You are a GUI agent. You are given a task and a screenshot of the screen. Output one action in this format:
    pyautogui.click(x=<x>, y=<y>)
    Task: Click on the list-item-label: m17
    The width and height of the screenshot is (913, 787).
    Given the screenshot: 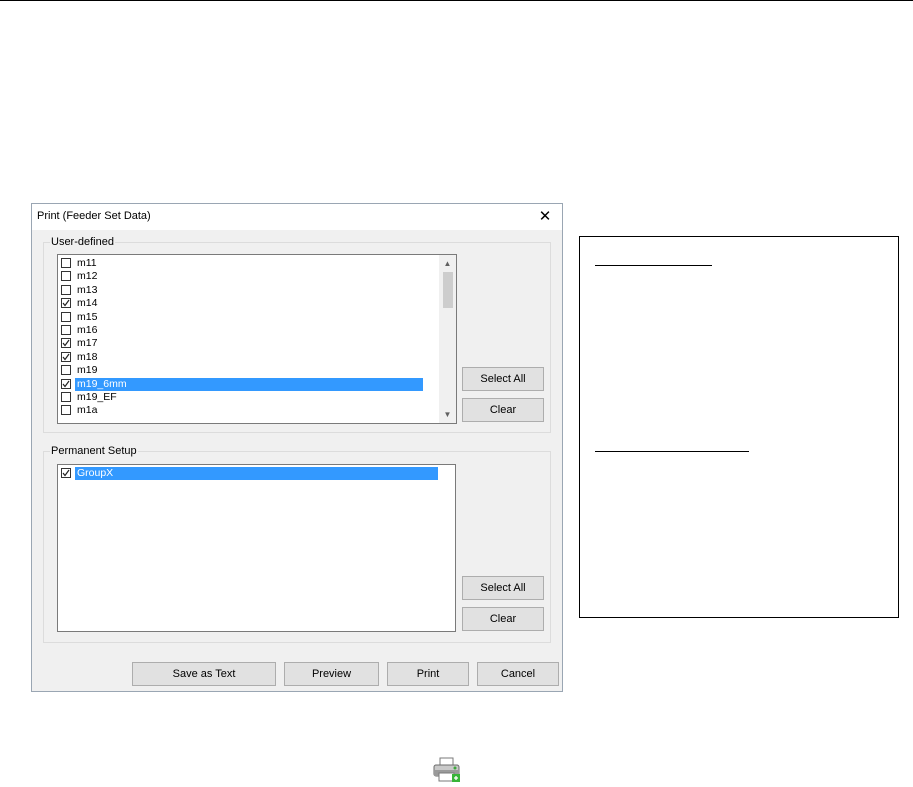 What is the action you would take?
    pyautogui.click(x=87, y=343)
    